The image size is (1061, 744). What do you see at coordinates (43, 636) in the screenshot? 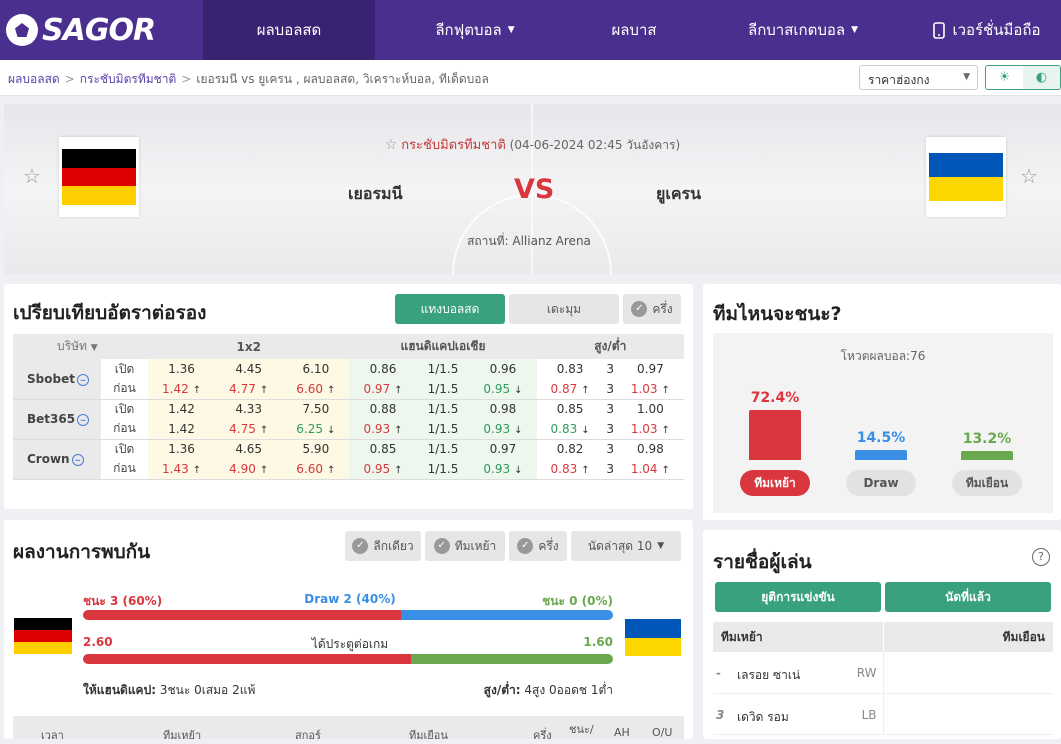
I see `home-team-flag-small` at bounding box center [43, 636].